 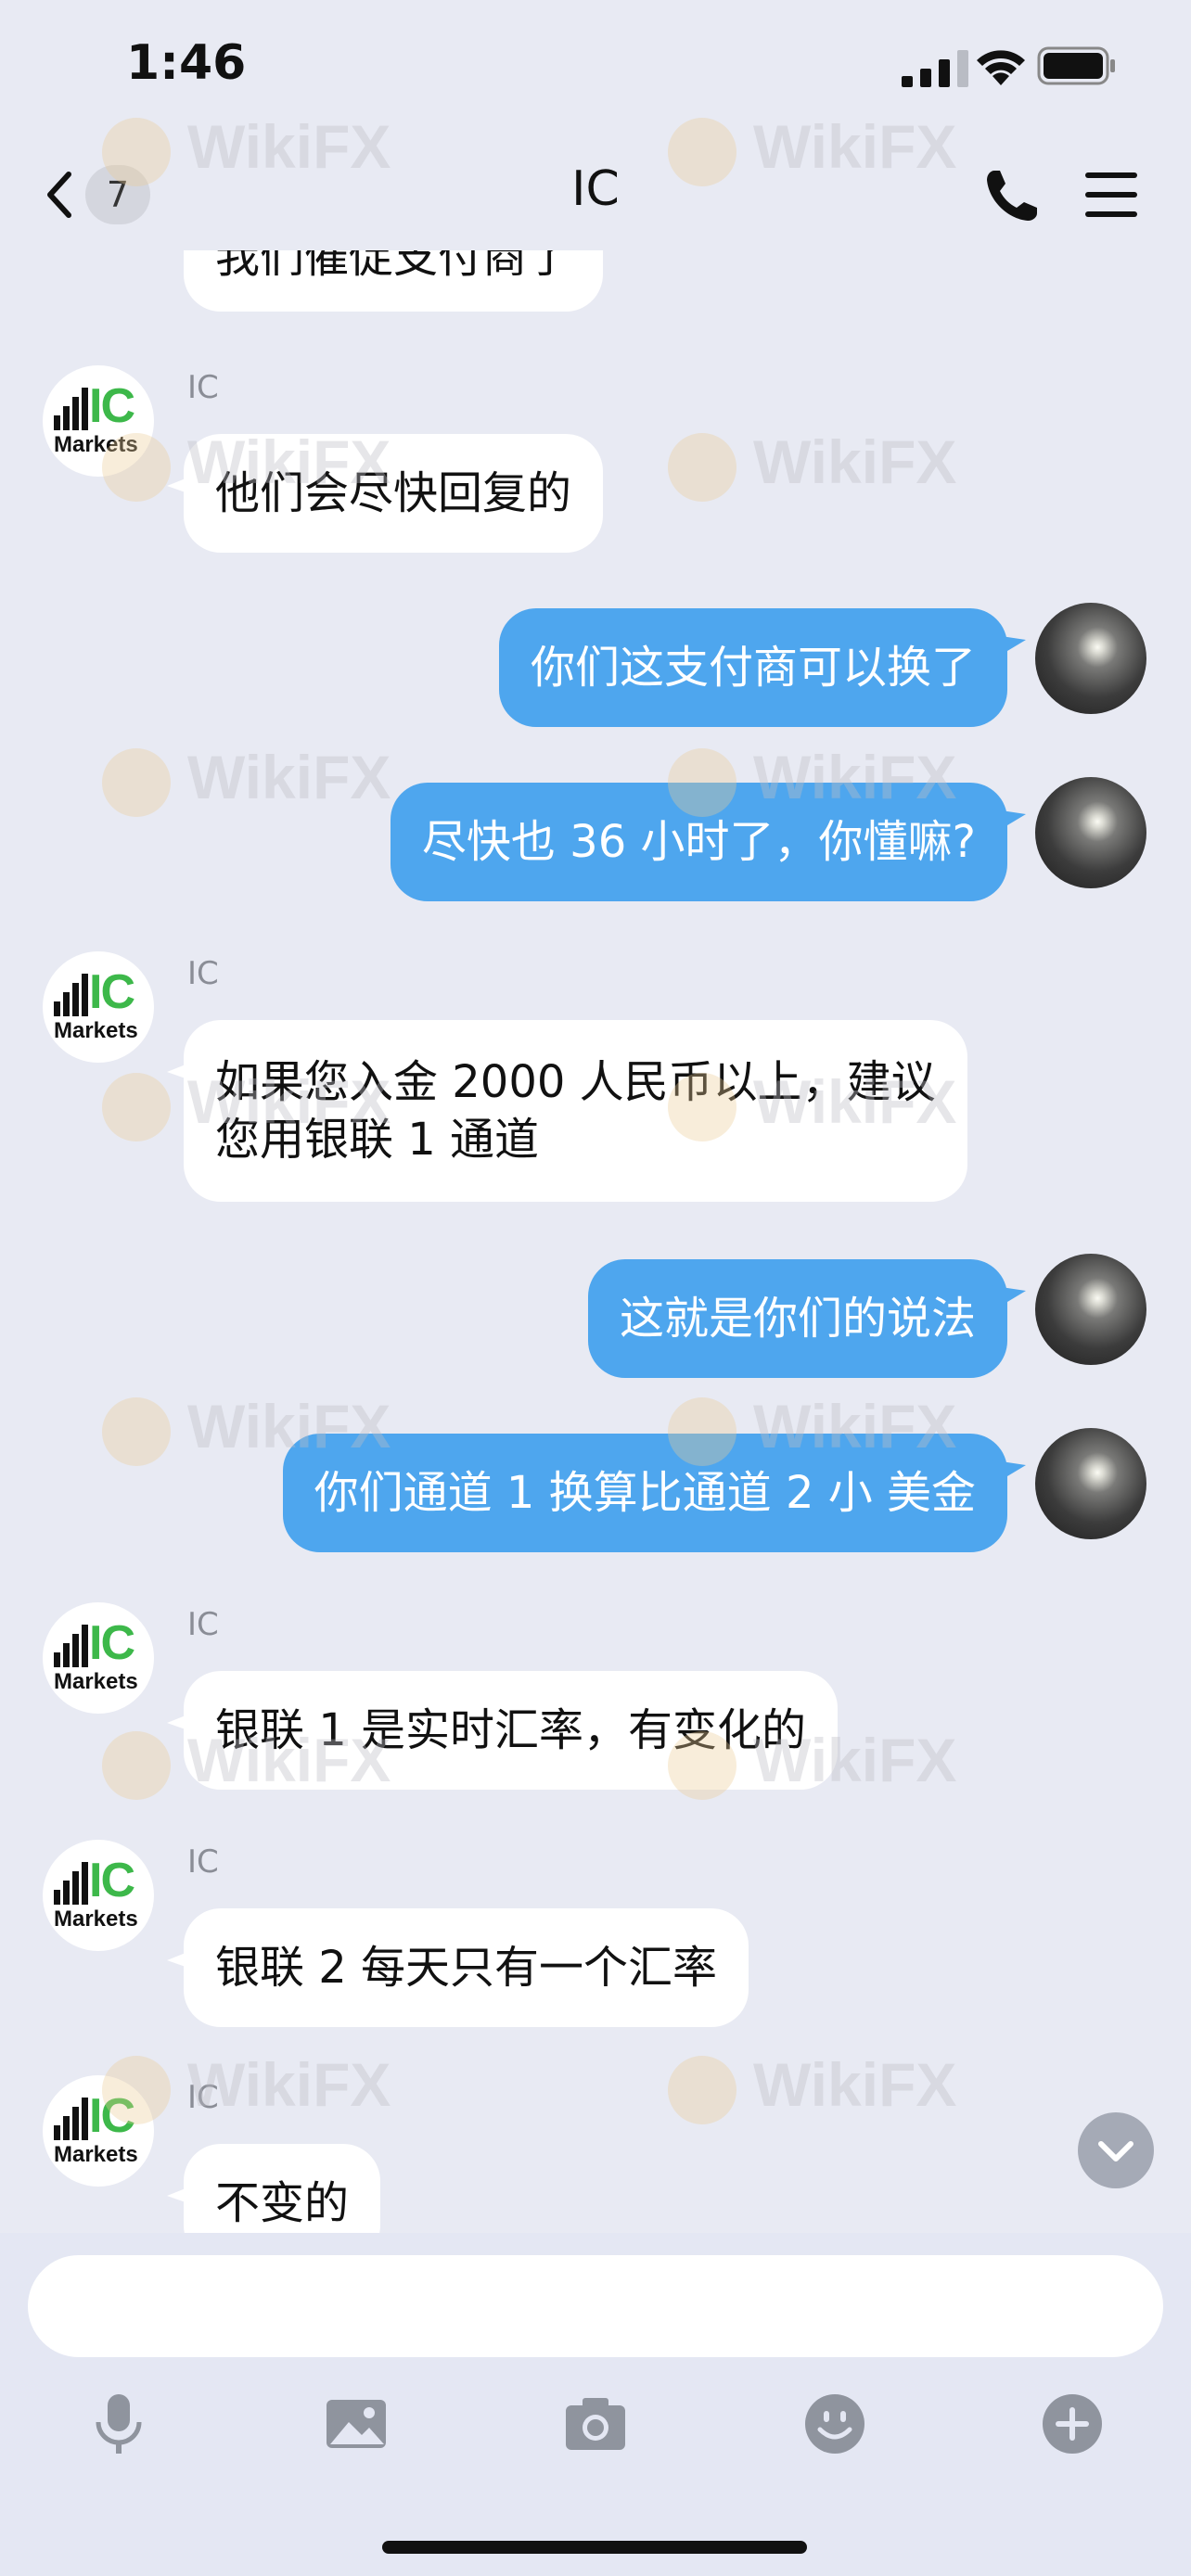 What do you see at coordinates (595, 189) in the screenshot?
I see `chat-title: IC` at bounding box center [595, 189].